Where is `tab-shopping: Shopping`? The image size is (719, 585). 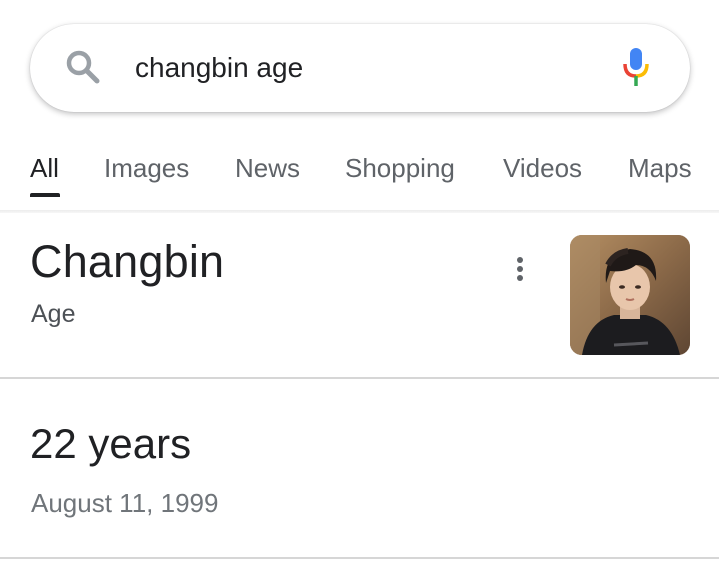
tab-shopping: Shopping is located at coordinates (400, 168).